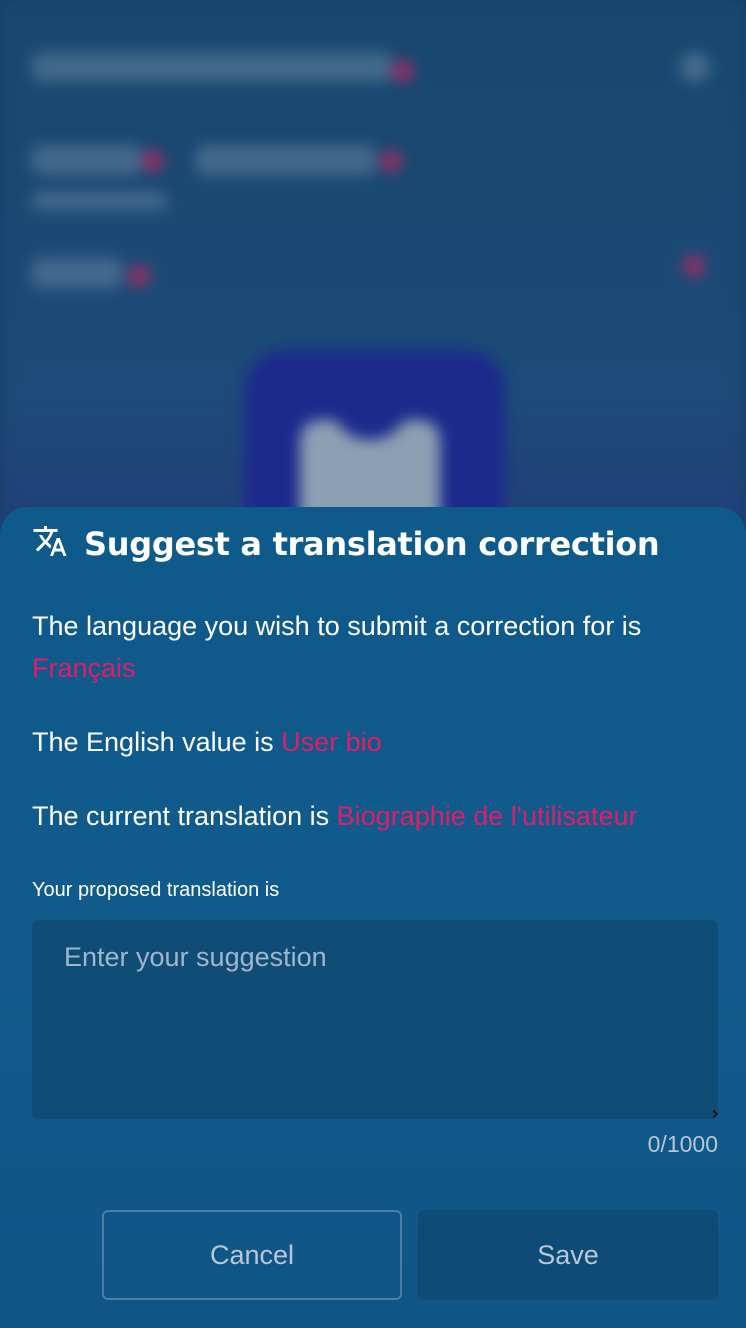 The width and height of the screenshot is (746, 1328). What do you see at coordinates (372, 544) in the screenshot?
I see `dialog-title: Suggest a translation correction` at bounding box center [372, 544].